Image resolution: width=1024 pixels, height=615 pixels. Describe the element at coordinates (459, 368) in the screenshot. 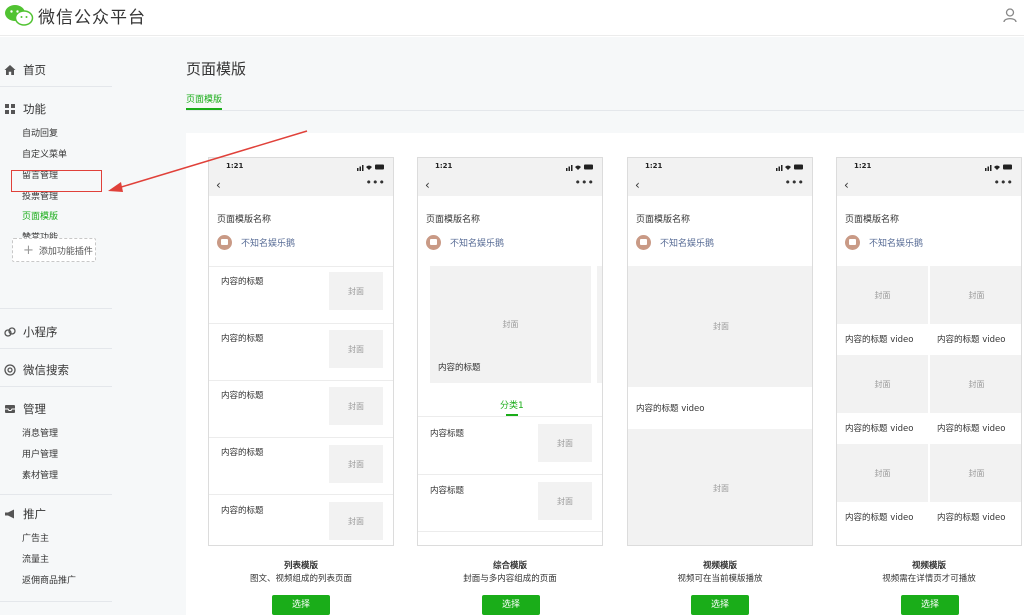

I see `hero-title: 内容的标题` at that location.